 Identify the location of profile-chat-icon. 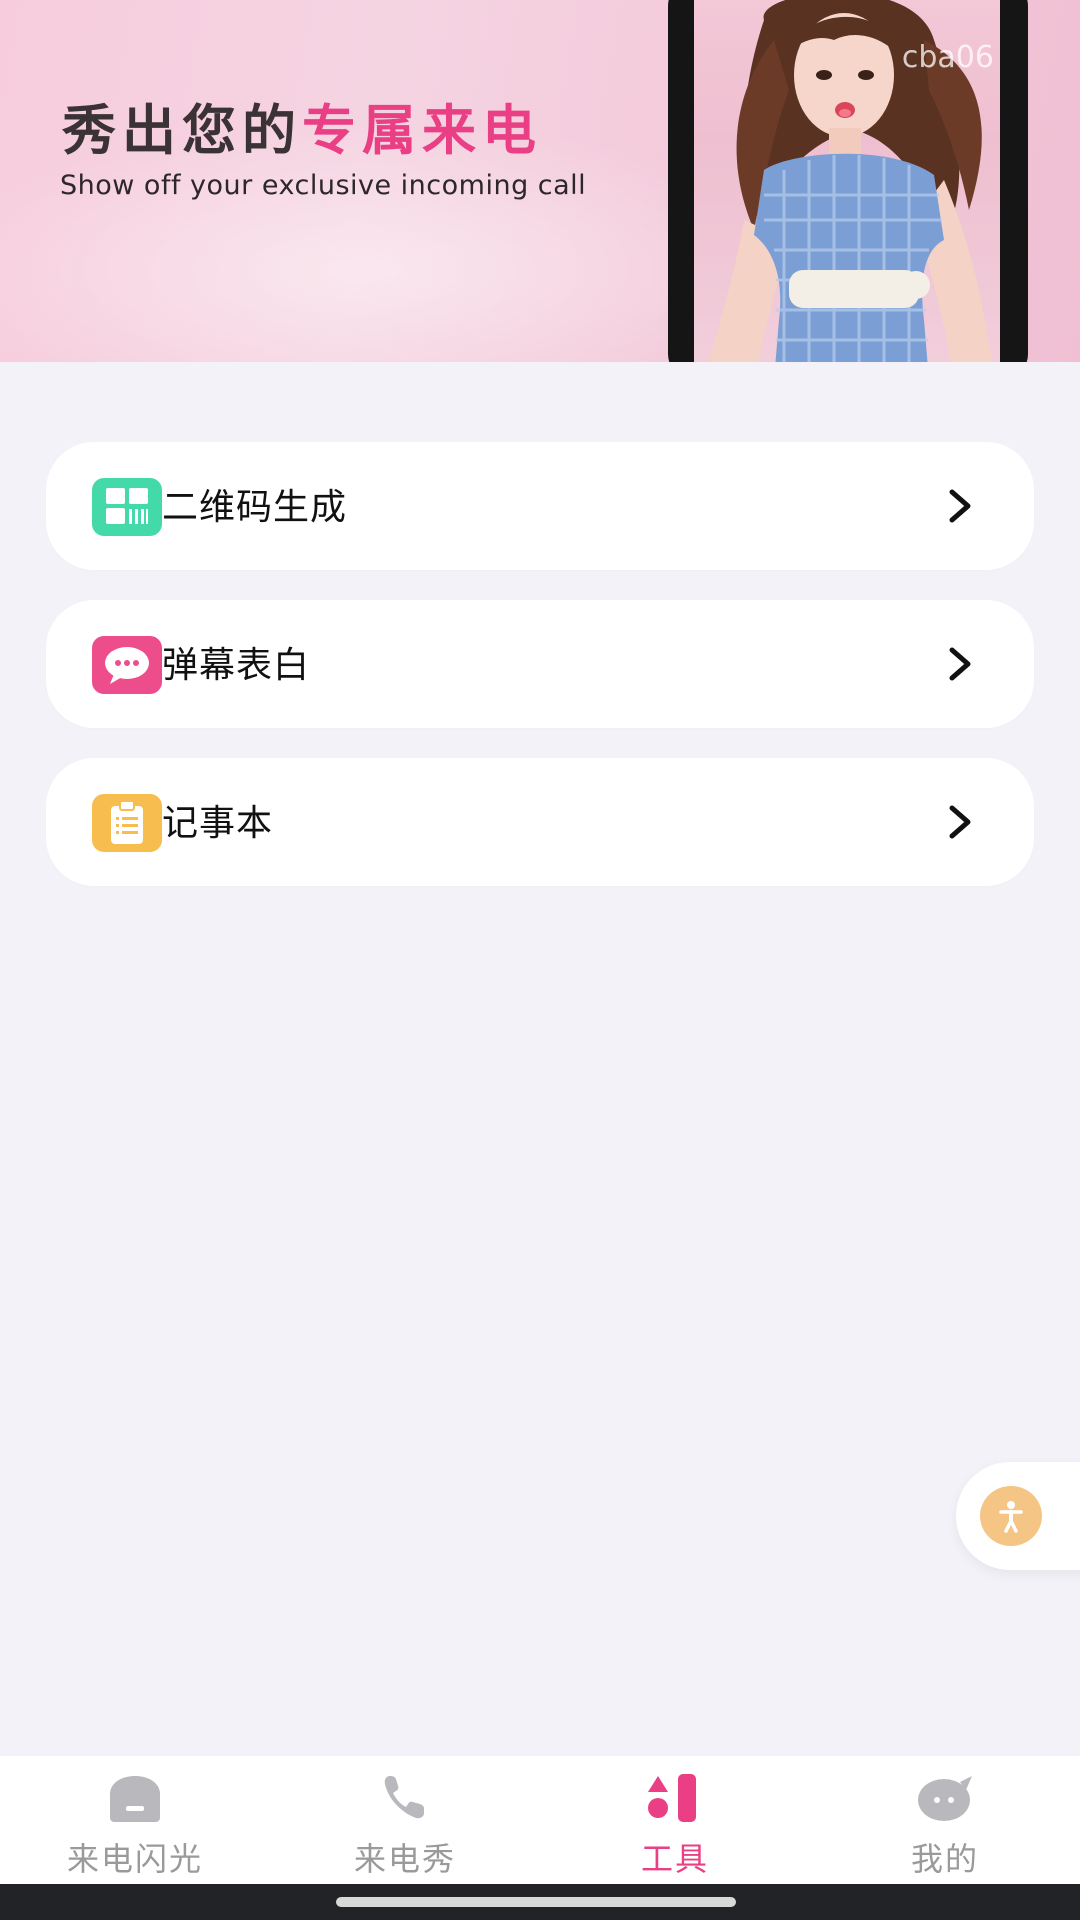
(945, 1798).